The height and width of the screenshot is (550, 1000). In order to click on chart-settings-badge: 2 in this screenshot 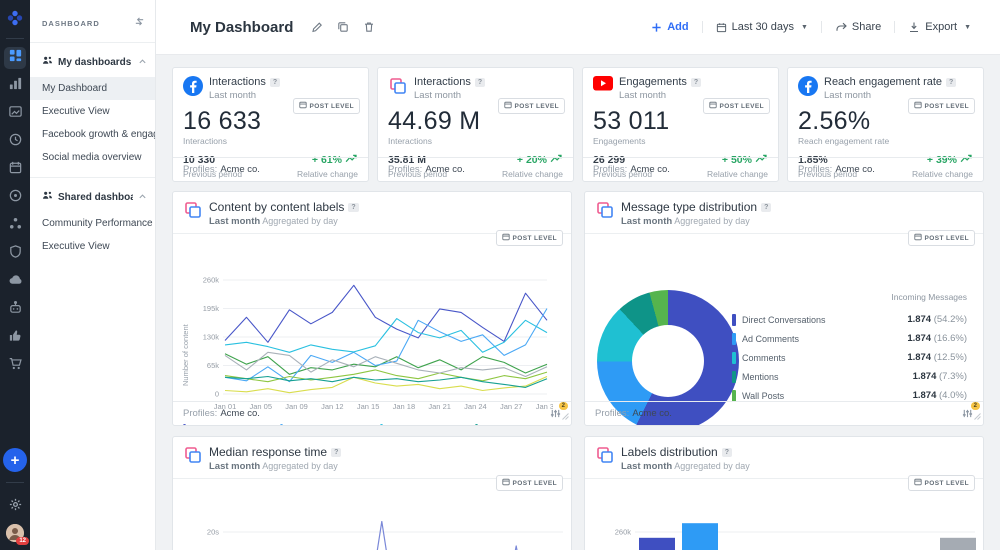, I will do `click(975, 406)`.